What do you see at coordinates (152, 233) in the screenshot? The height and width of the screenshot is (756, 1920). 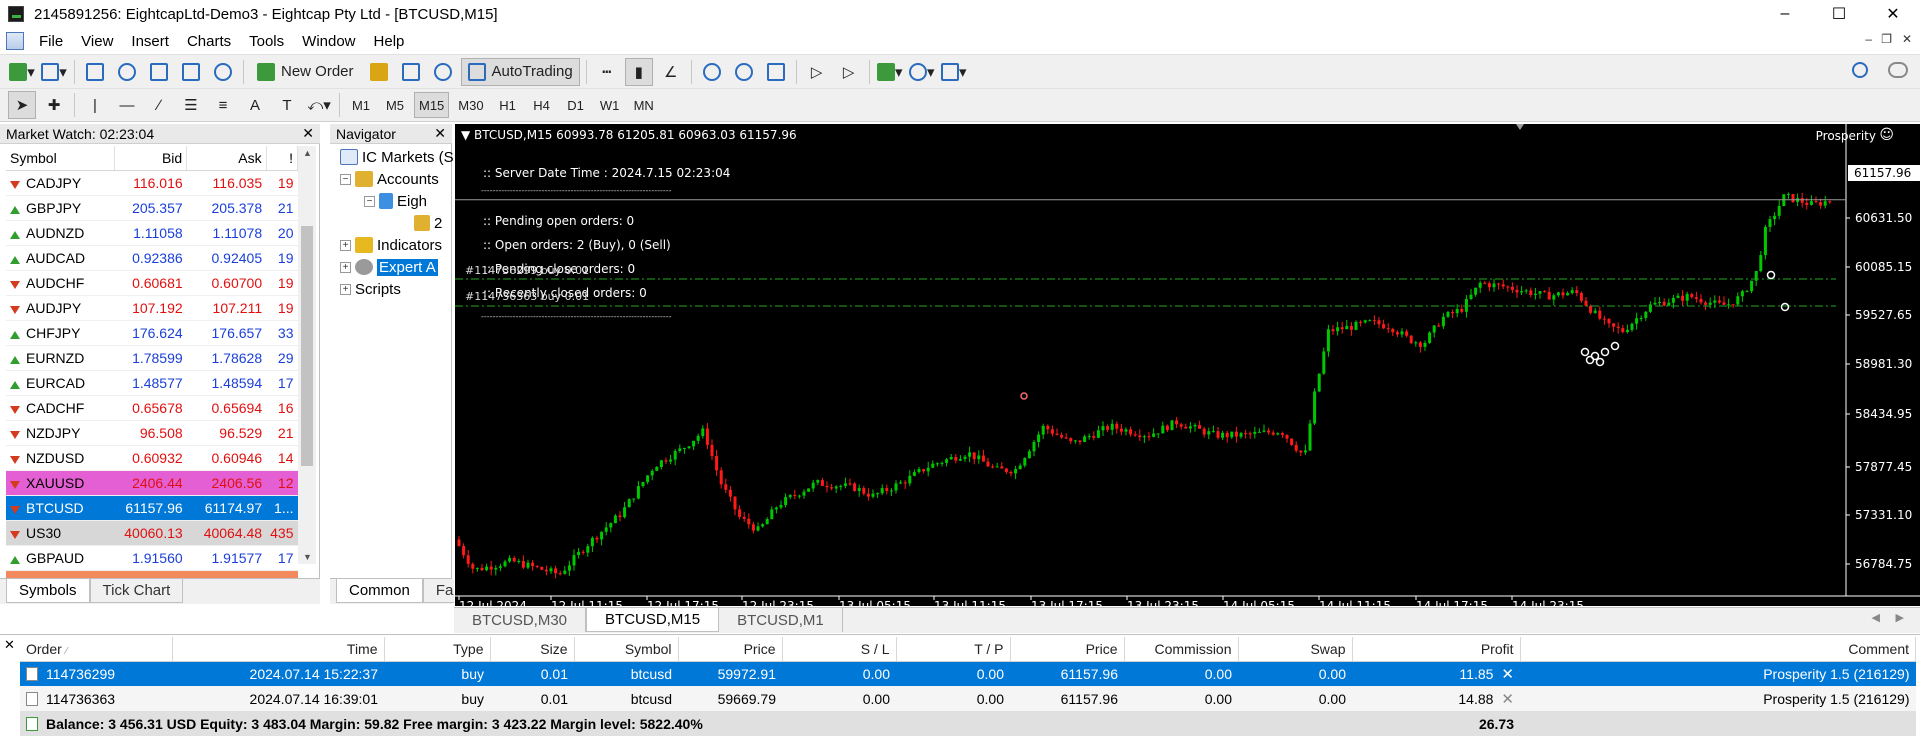 I see `market-row-audnzd: AUDNZD 1.11058 1.11078 20` at bounding box center [152, 233].